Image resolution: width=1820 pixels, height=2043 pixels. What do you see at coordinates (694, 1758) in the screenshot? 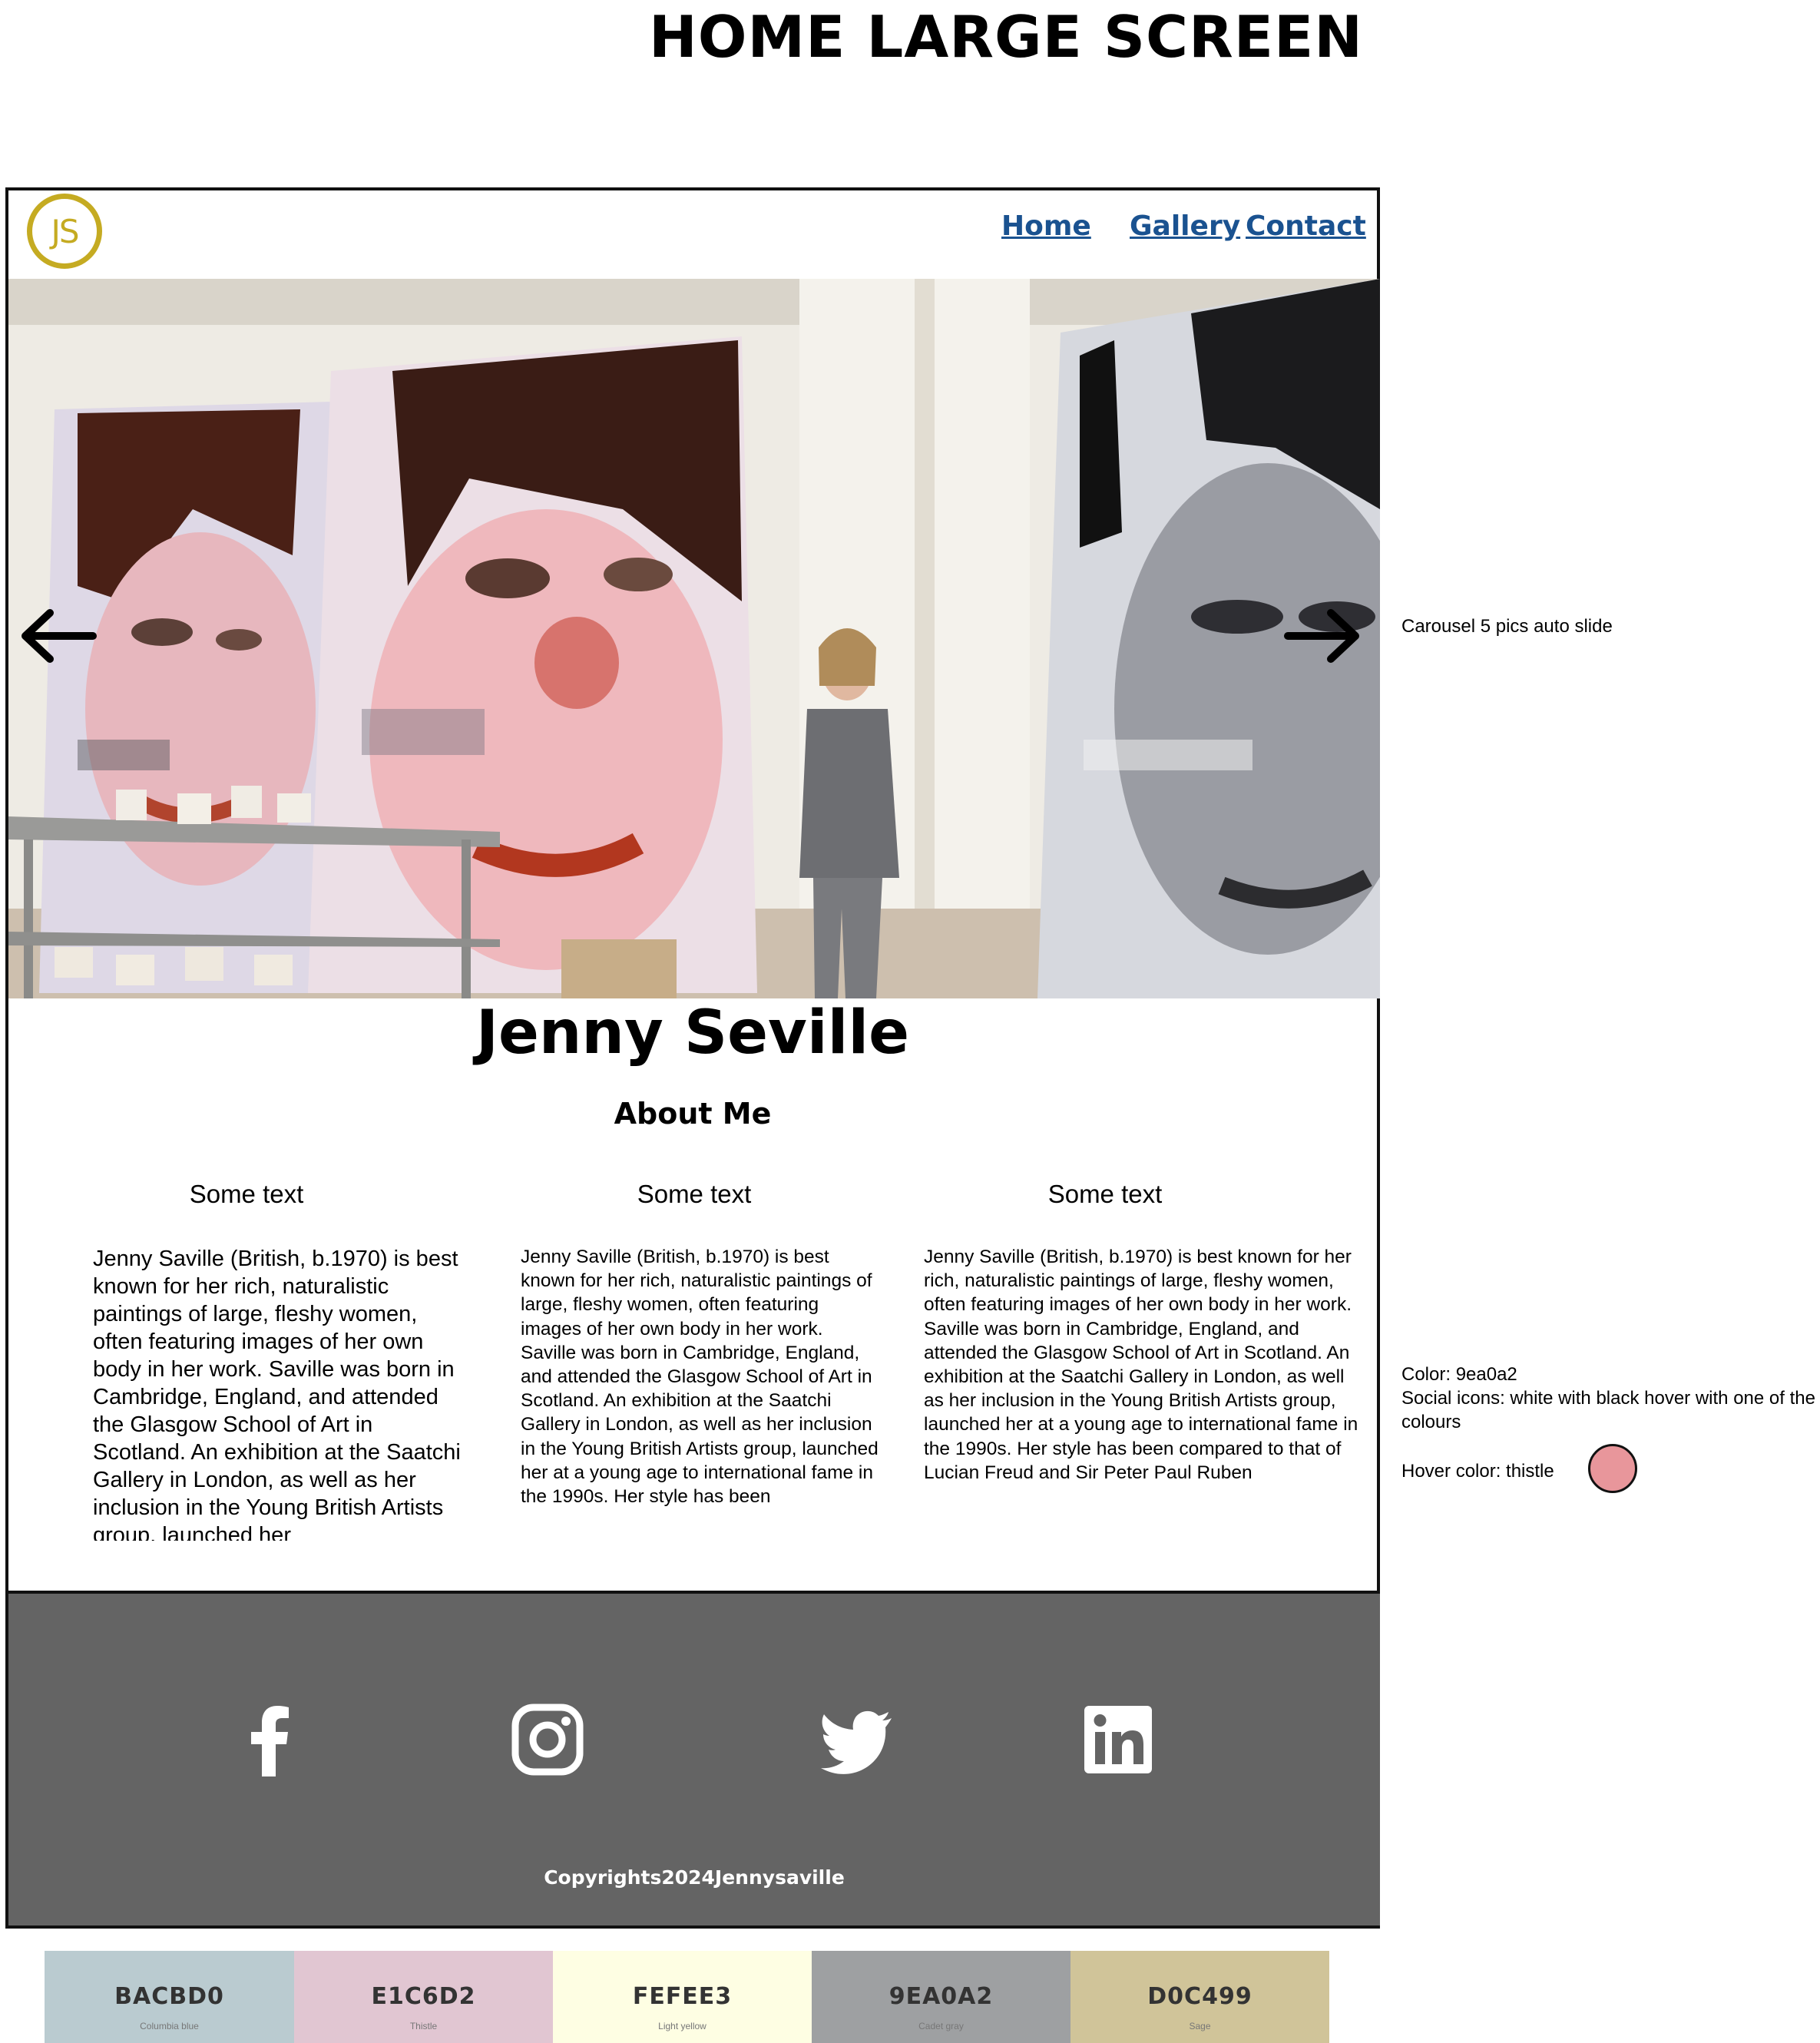
I see `footer: Copyrights2024Jennysaville` at bounding box center [694, 1758].